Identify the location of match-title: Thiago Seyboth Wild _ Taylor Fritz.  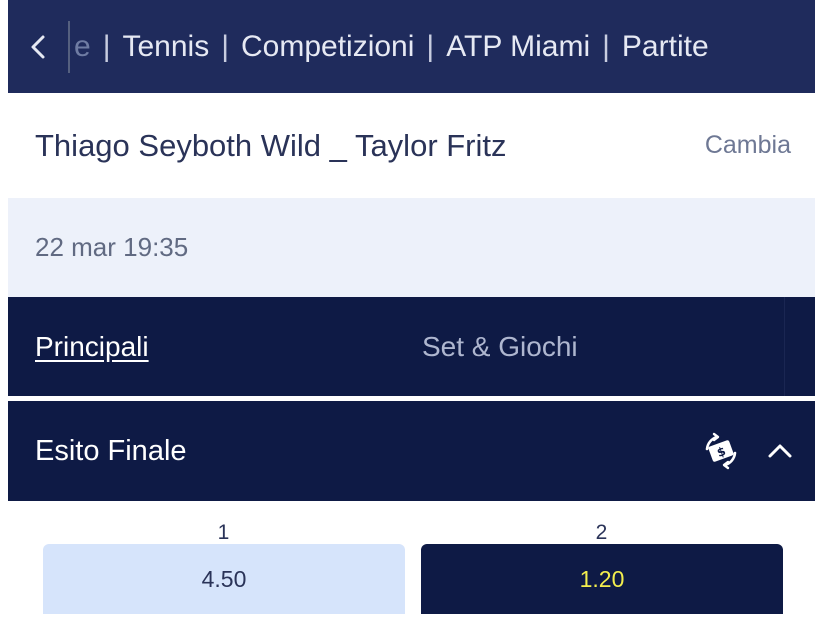
(271, 145).